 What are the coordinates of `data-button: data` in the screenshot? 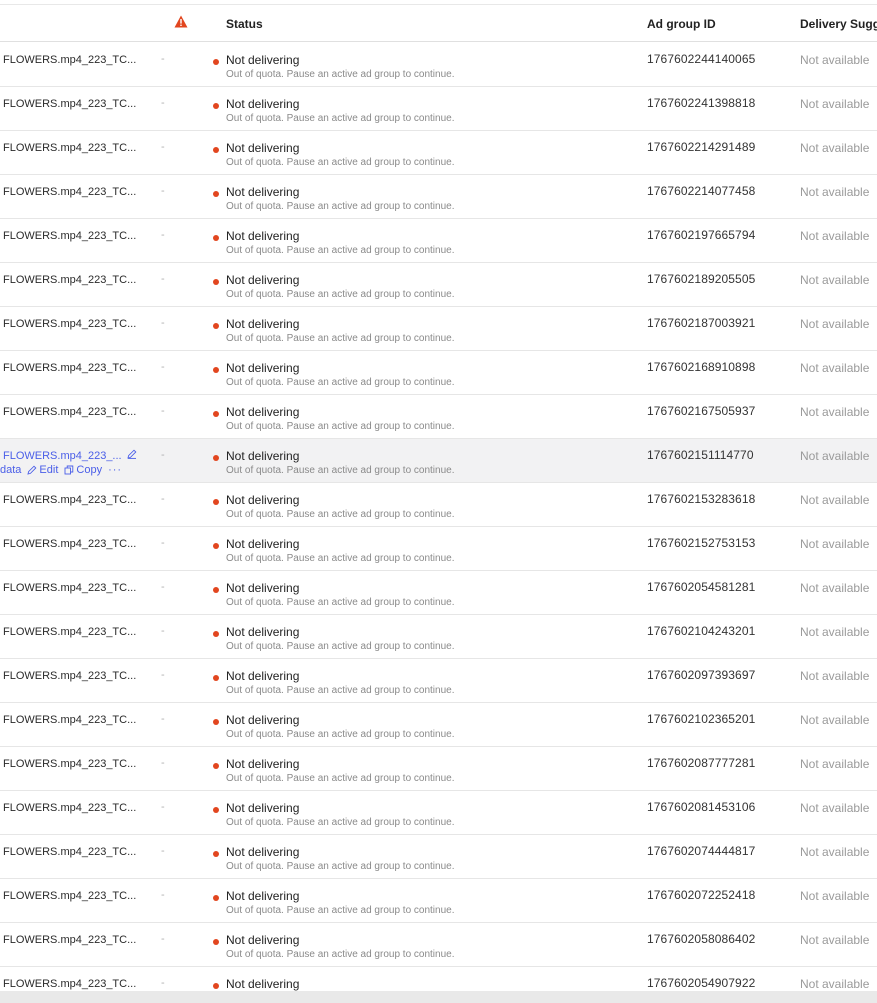 It's located at (10, 470).